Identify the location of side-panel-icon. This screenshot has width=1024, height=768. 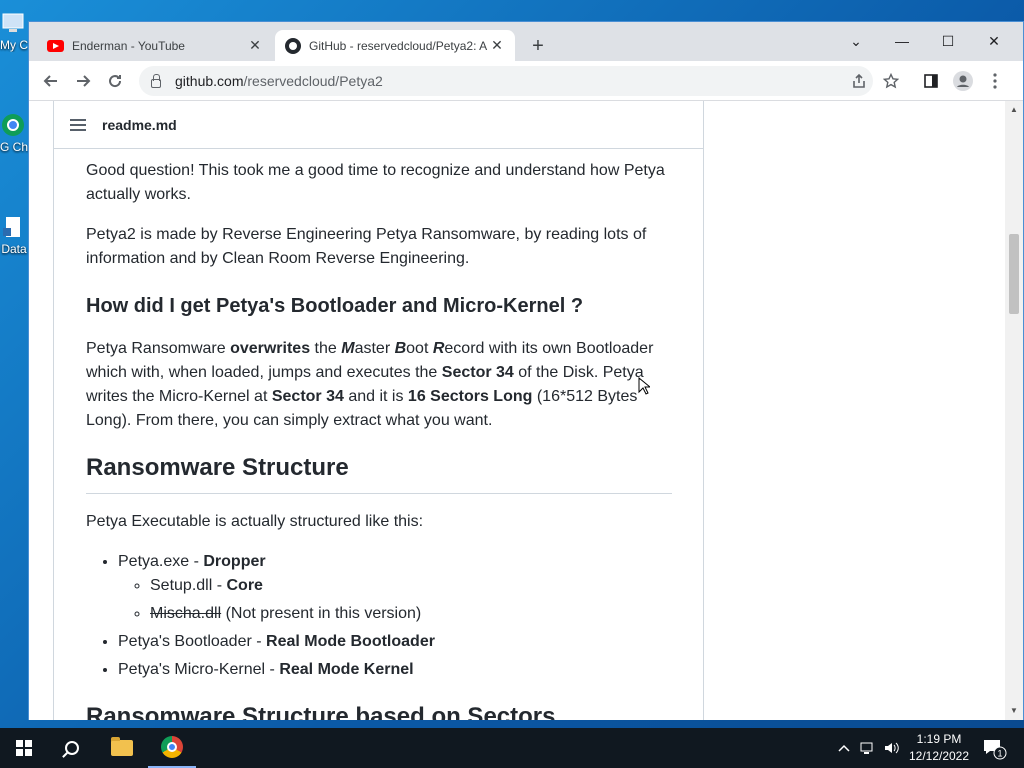
(931, 81).